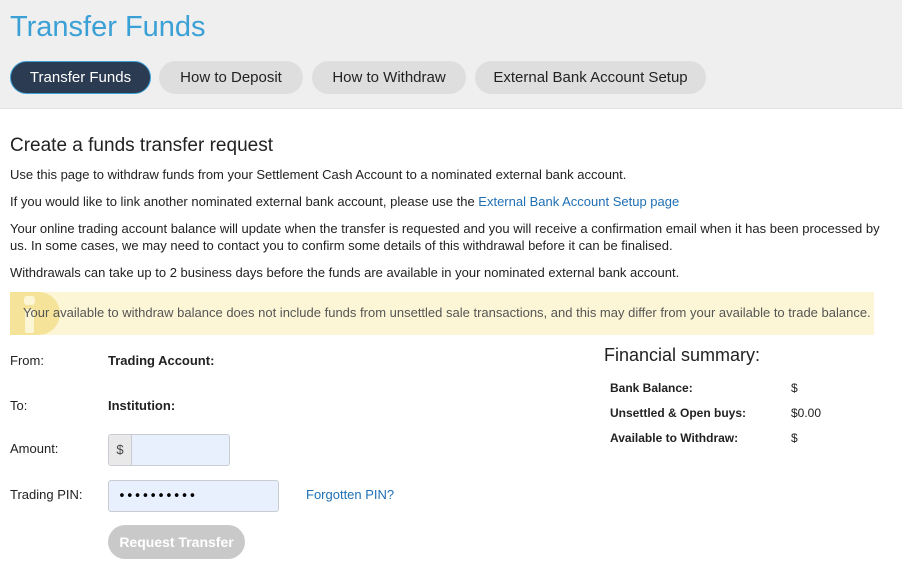 The height and width of the screenshot is (585, 902). Describe the element at coordinates (27, 360) in the screenshot. I see `from-label: From:` at that location.